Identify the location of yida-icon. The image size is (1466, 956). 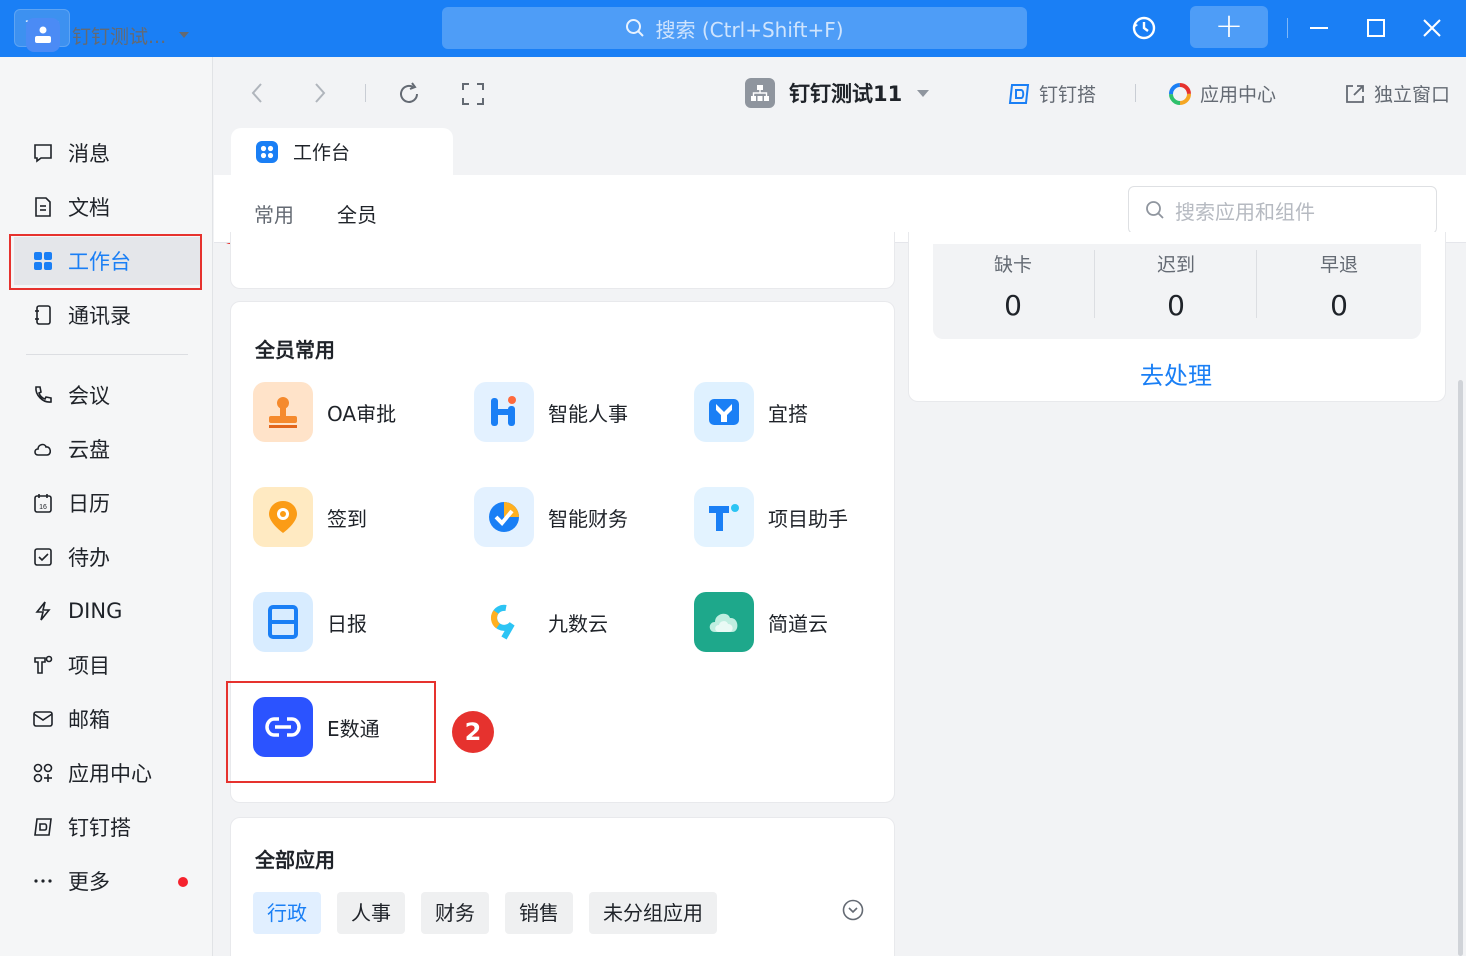
(724, 412).